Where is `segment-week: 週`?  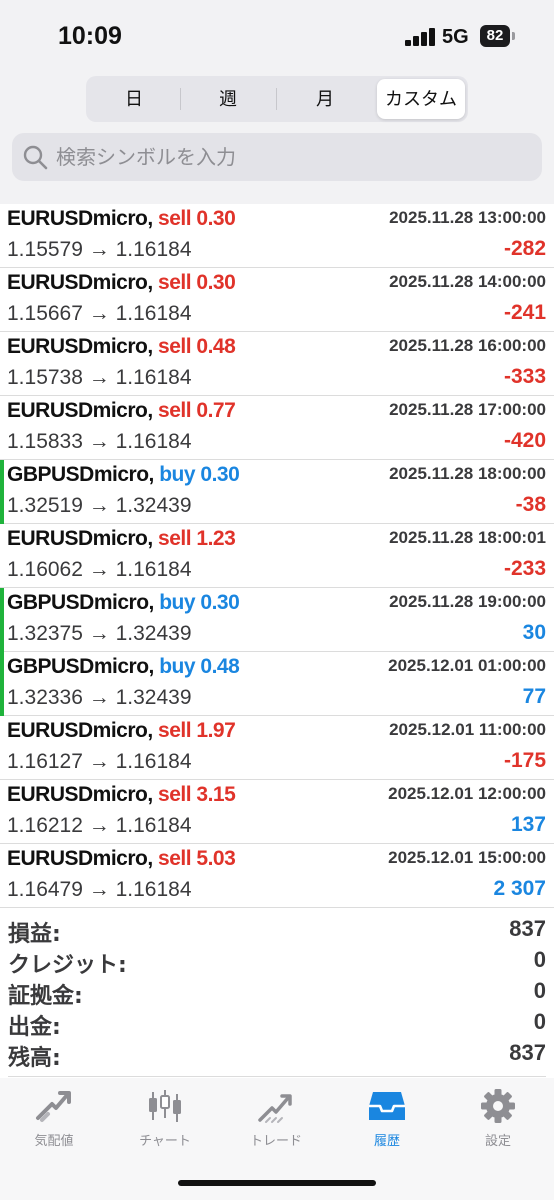
segment-week: 週 is located at coordinates (228, 99).